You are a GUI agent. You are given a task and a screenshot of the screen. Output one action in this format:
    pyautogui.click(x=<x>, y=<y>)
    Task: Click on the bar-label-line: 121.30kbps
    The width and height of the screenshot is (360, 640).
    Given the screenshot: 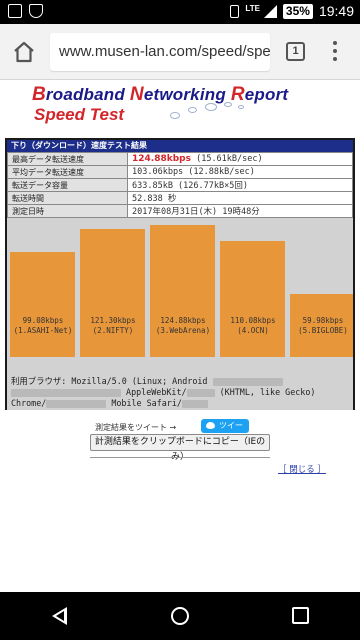 What is the action you would take?
    pyautogui.click(x=113, y=320)
    